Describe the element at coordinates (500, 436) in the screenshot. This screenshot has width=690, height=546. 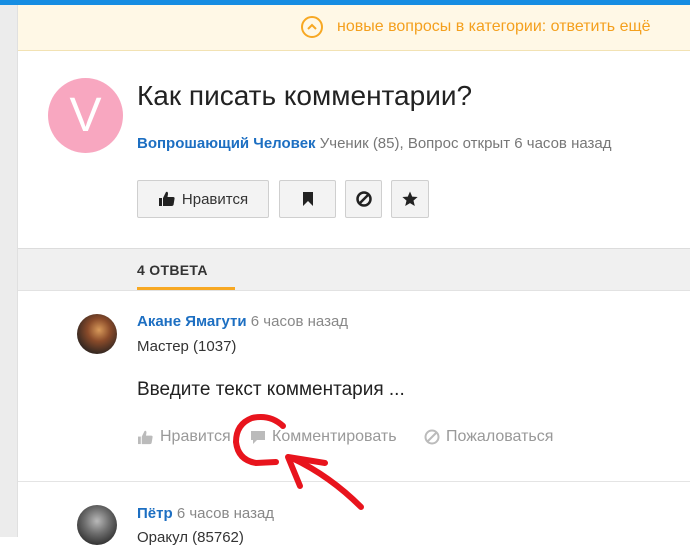
I see `report-label: Пожаловаться` at that location.